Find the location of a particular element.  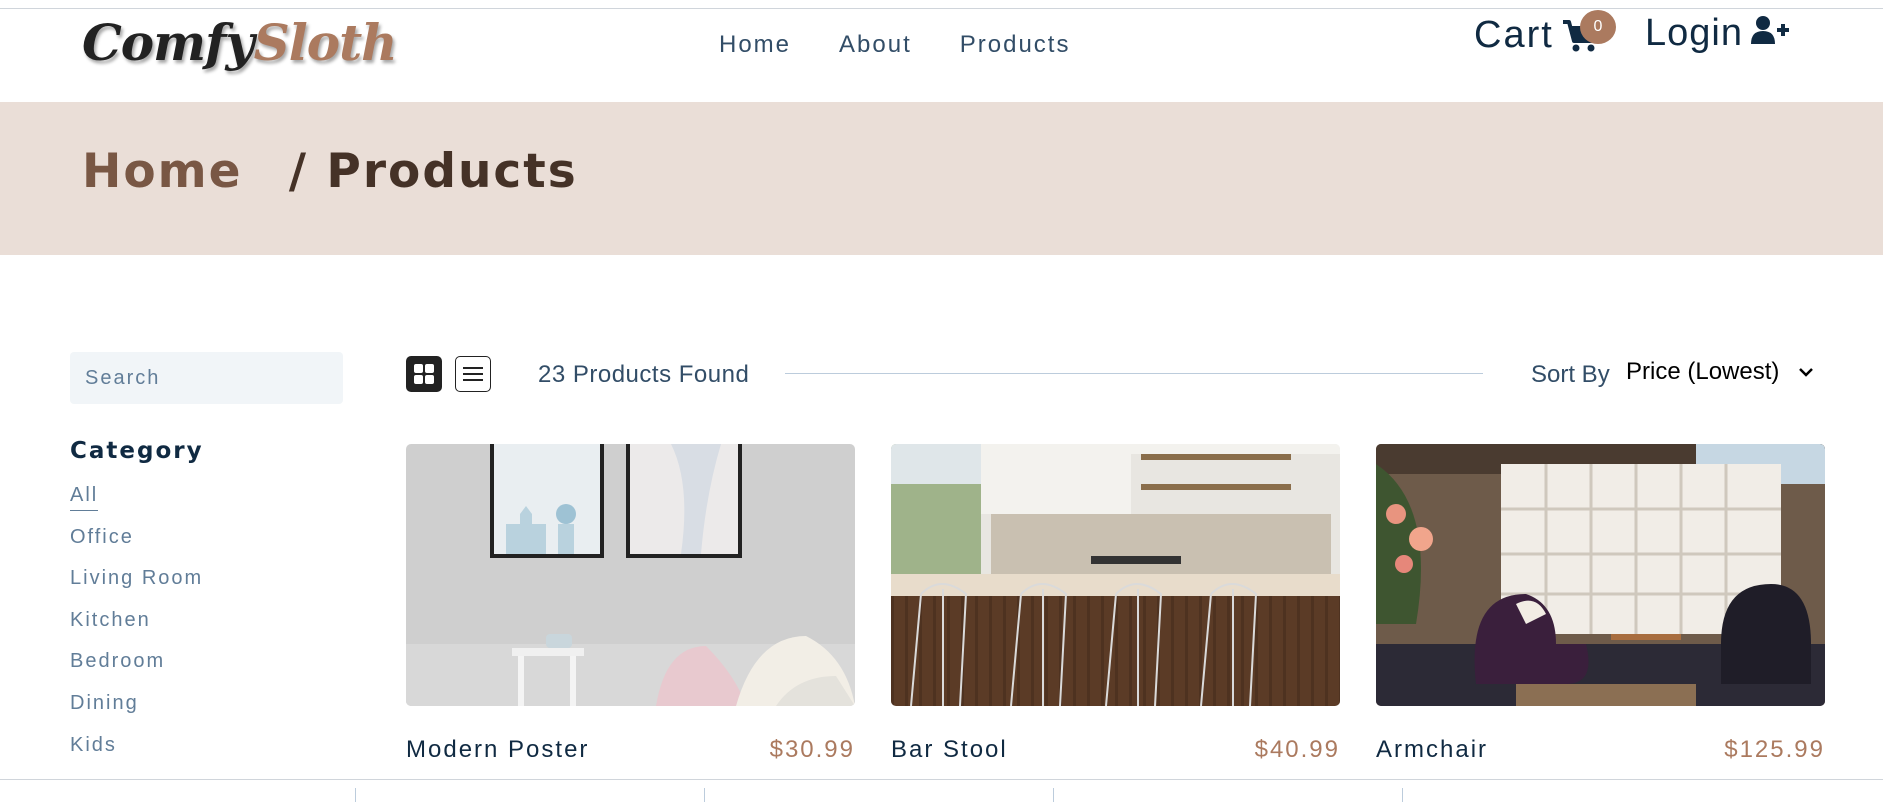

nav-link-about: About is located at coordinates (875, 45).